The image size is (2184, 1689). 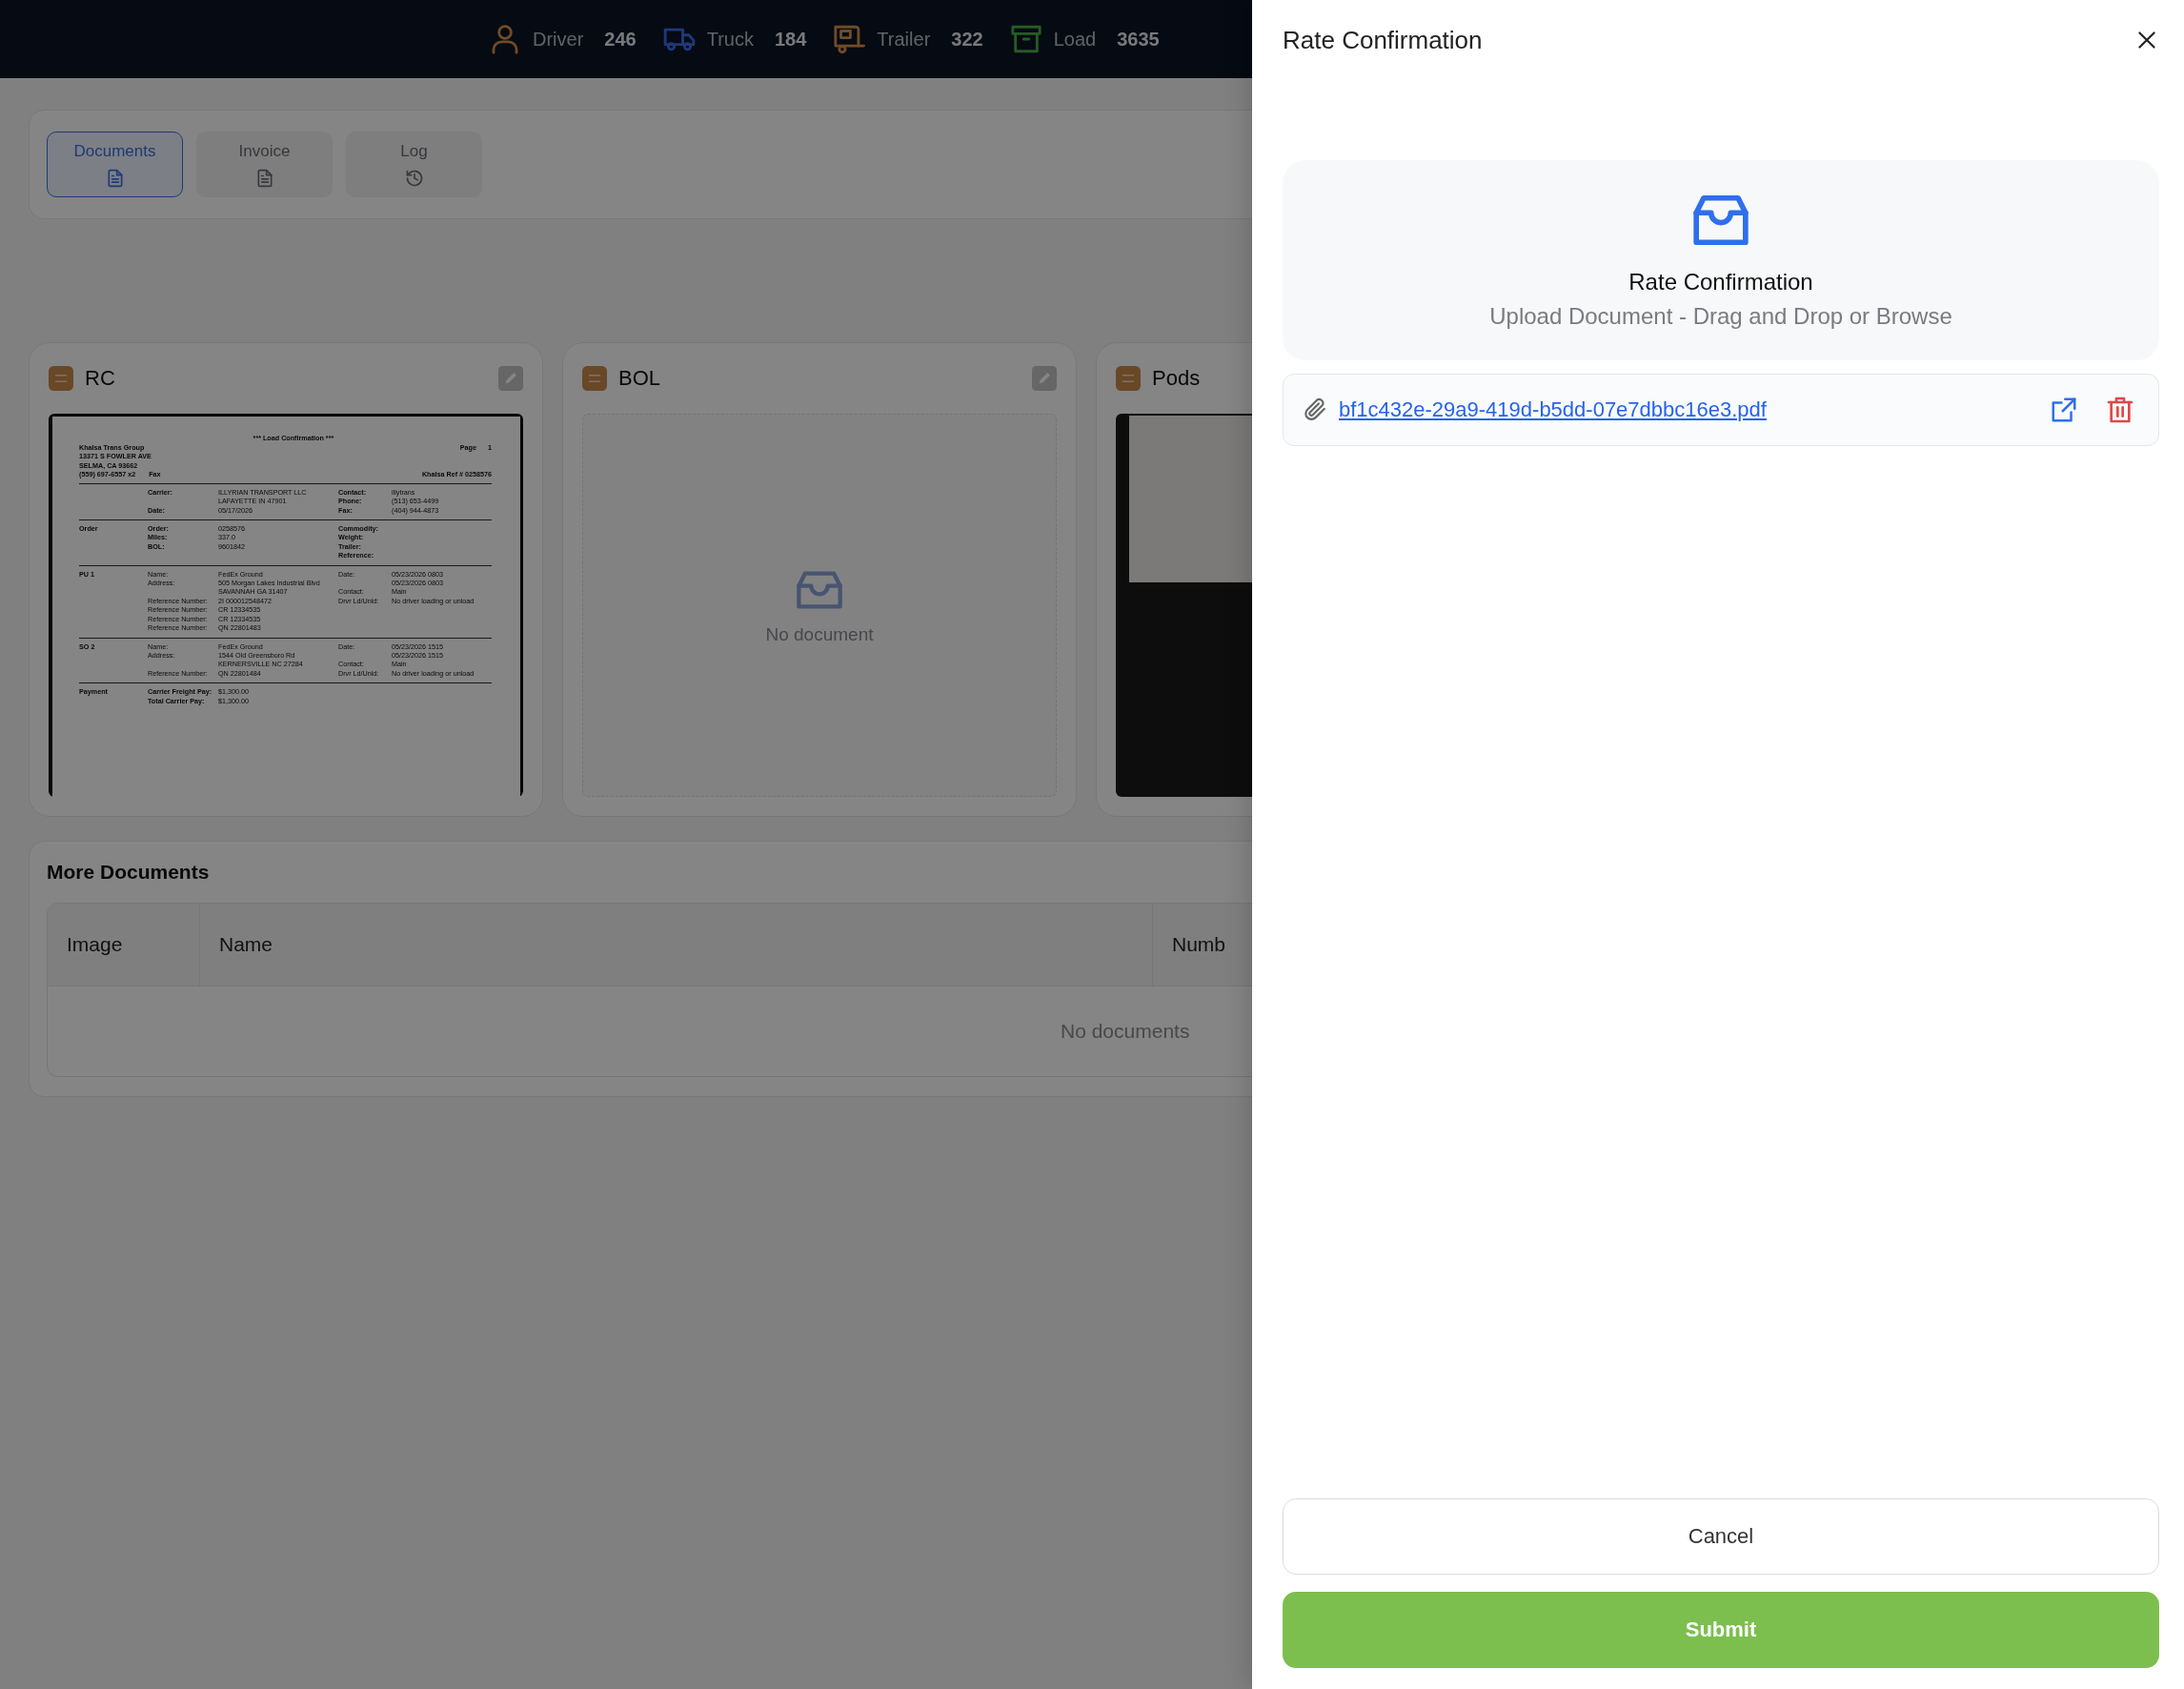 What do you see at coordinates (791, 39) in the screenshot?
I see `stat-value: 184` at bounding box center [791, 39].